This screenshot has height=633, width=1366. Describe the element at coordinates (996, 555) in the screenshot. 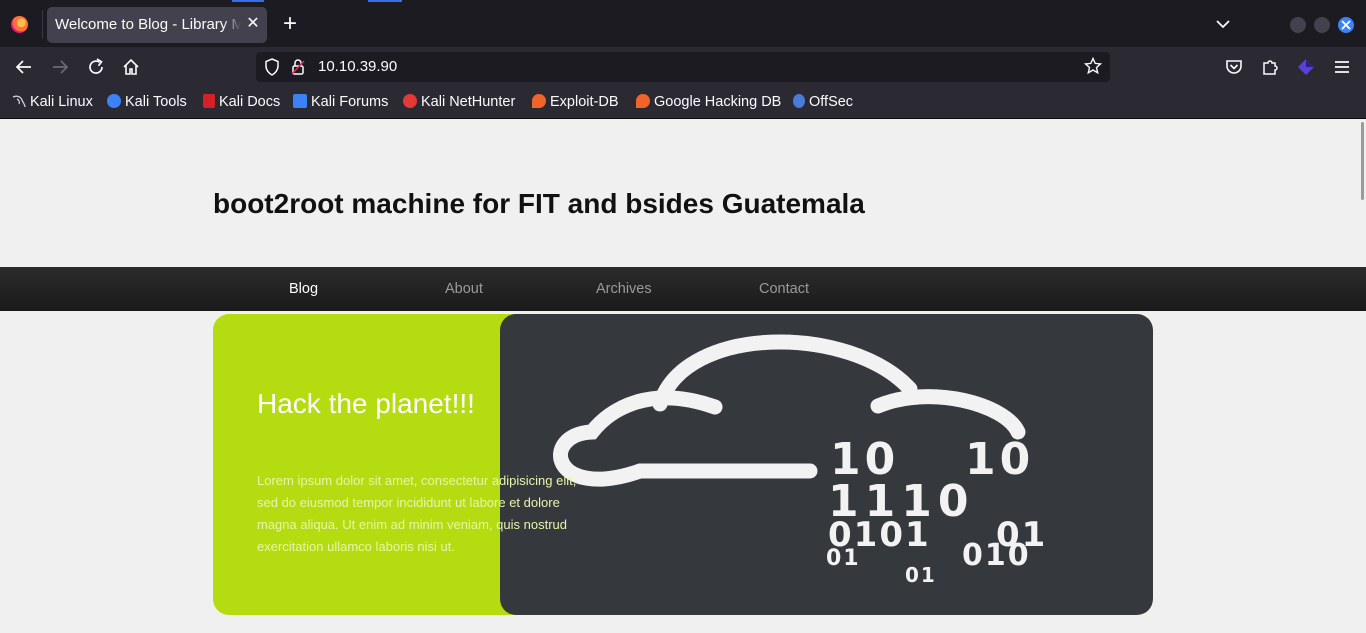

I see `binary-digits: 010` at that location.